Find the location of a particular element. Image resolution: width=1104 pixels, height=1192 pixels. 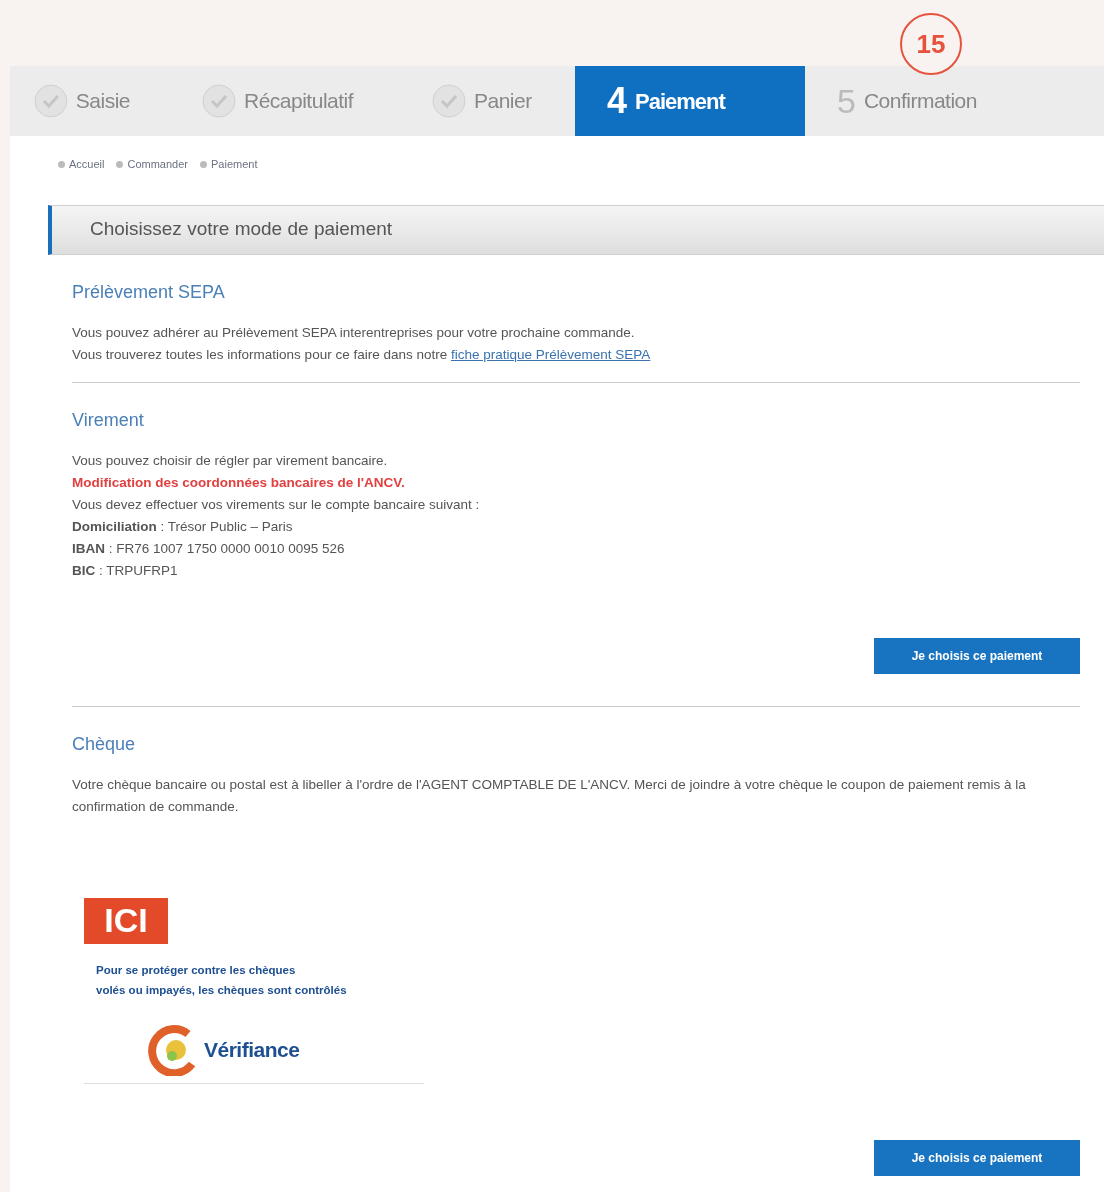

section-title: Chèque is located at coordinates (104, 744).